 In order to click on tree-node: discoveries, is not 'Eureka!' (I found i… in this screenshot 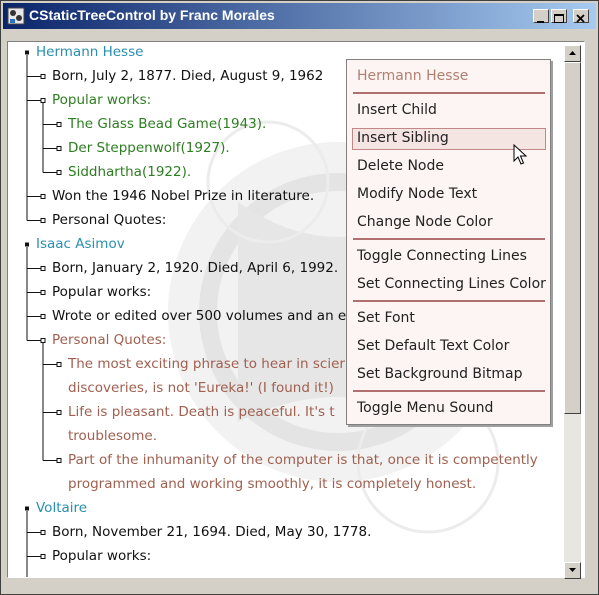, I will do `click(201, 388)`.